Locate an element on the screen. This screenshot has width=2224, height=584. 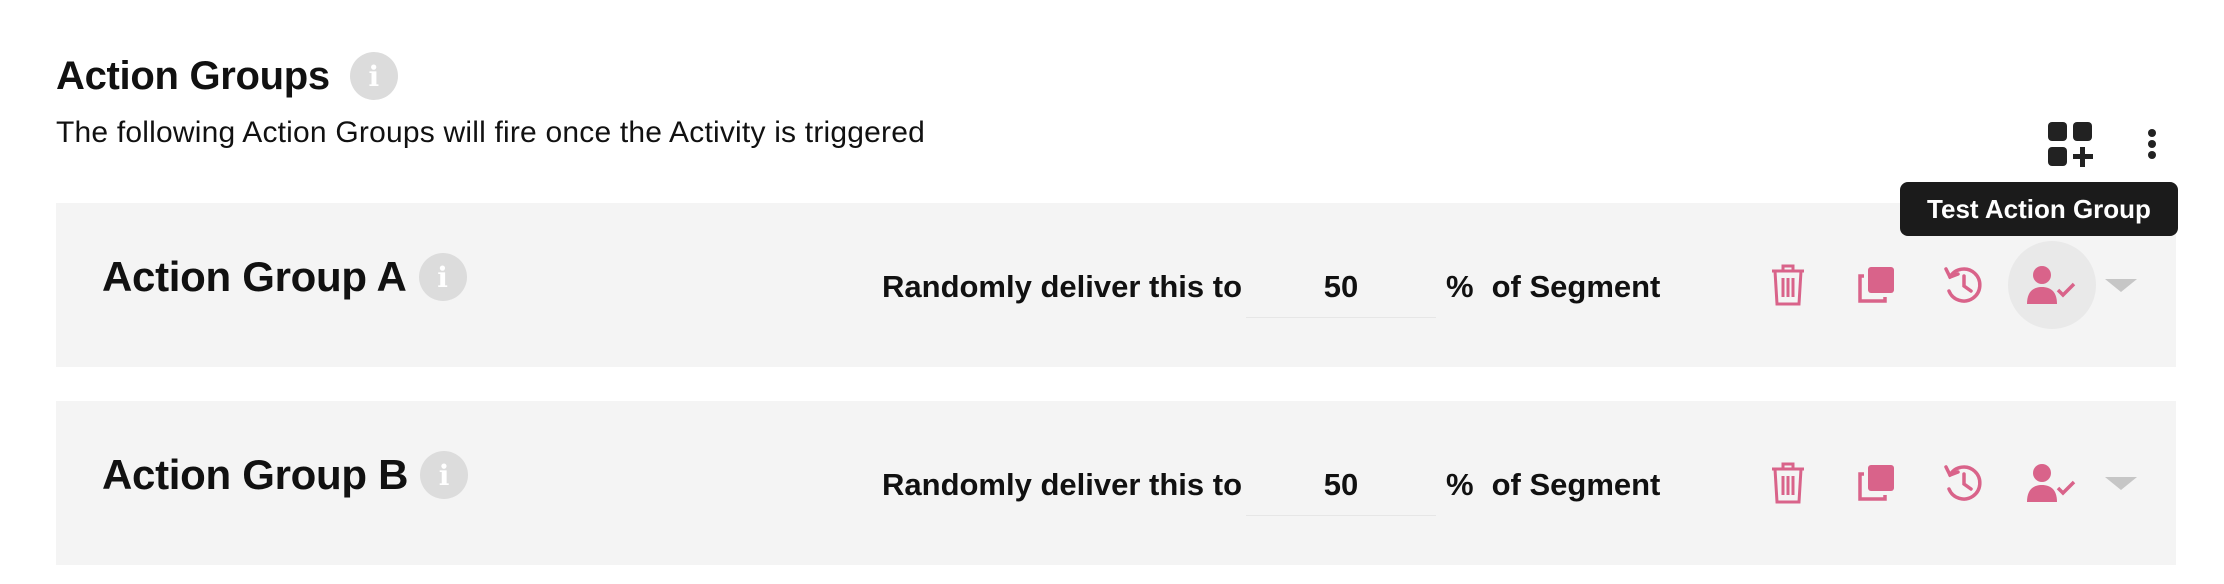
add-widget-icon is located at coordinates (2070, 144).